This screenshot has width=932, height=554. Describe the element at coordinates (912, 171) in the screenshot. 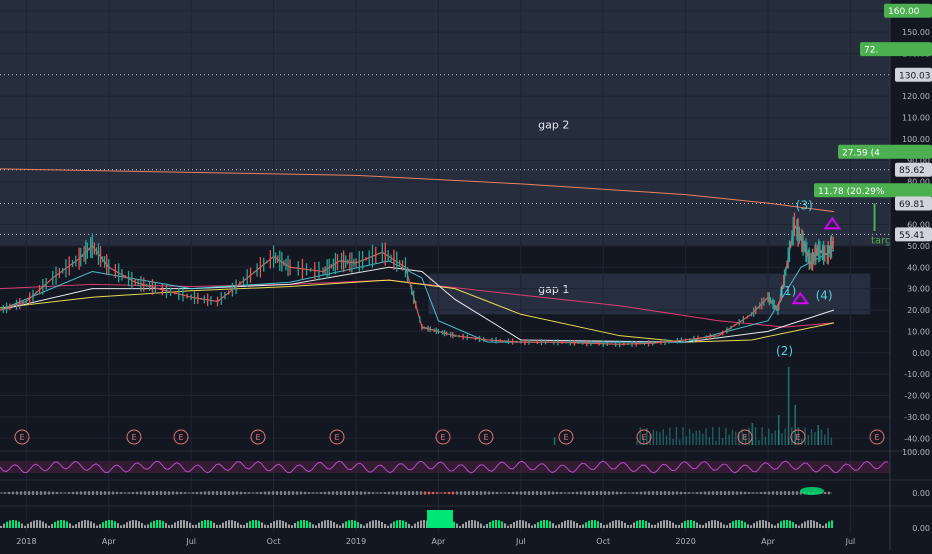

I see `price-label-text: 85.62` at that location.